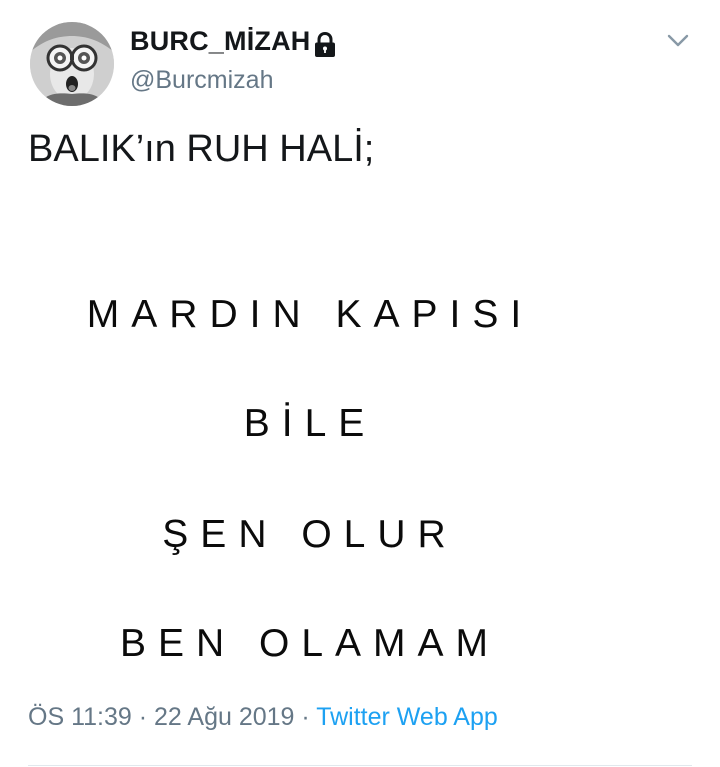  What do you see at coordinates (310, 314) in the screenshot?
I see `tweet-body-line-1: MARDIN KAPISI` at bounding box center [310, 314].